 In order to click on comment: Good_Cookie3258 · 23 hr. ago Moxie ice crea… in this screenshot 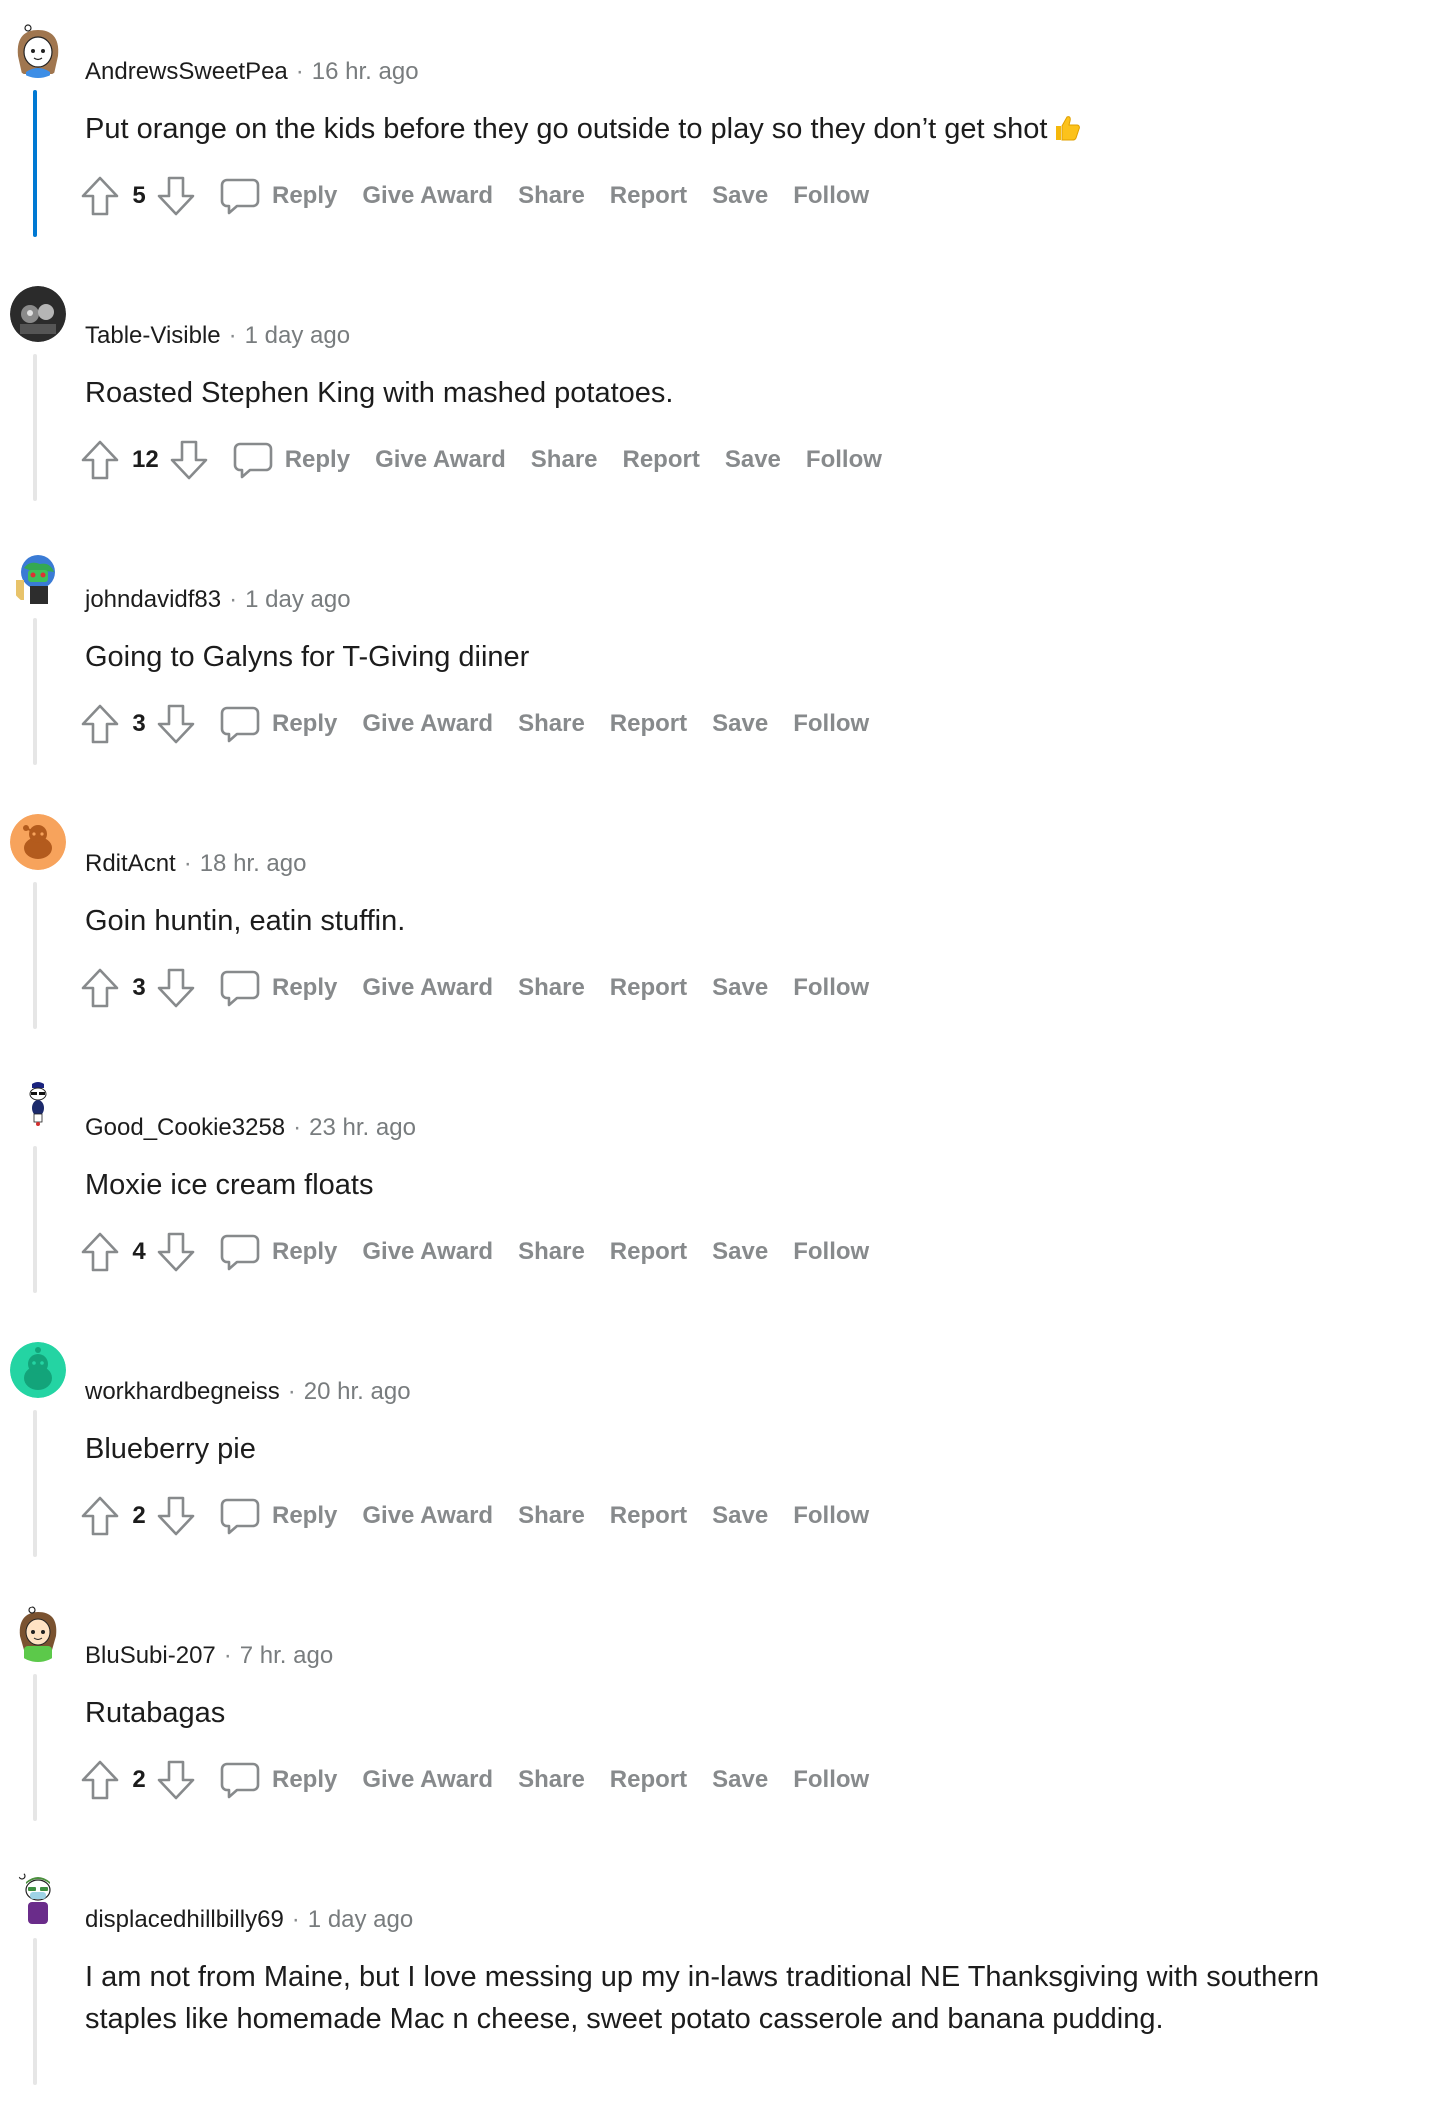, I will do `click(728, 1188)`.